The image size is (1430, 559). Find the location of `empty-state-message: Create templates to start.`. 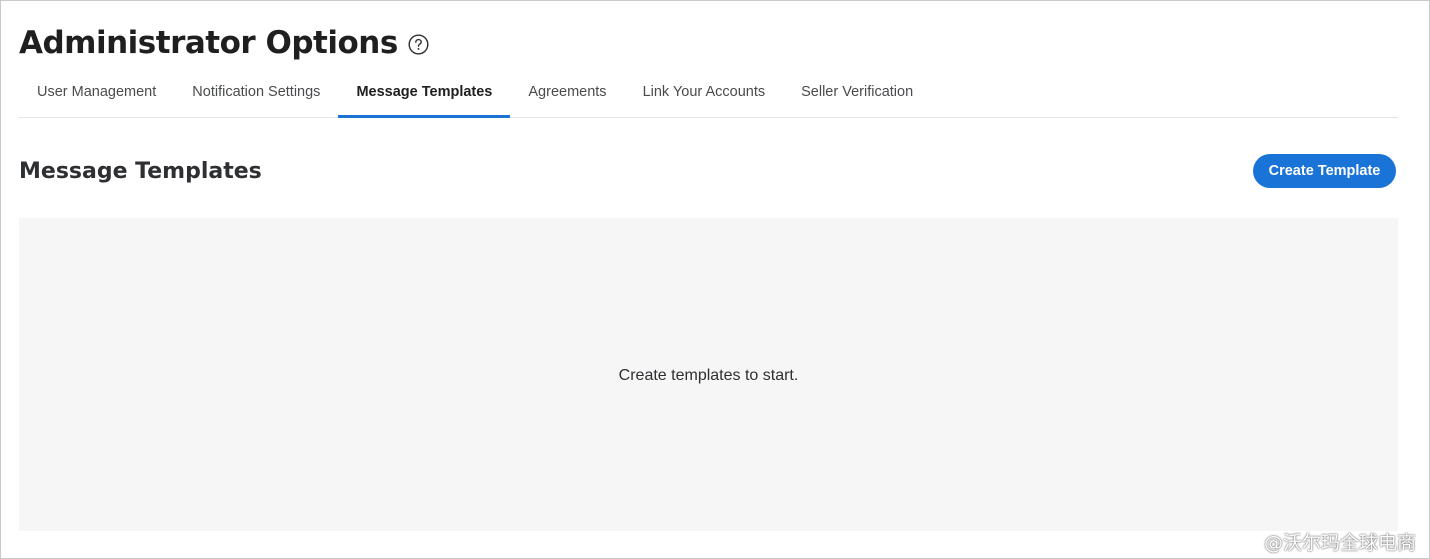

empty-state-message: Create templates to start. is located at coordinates (708, 375).